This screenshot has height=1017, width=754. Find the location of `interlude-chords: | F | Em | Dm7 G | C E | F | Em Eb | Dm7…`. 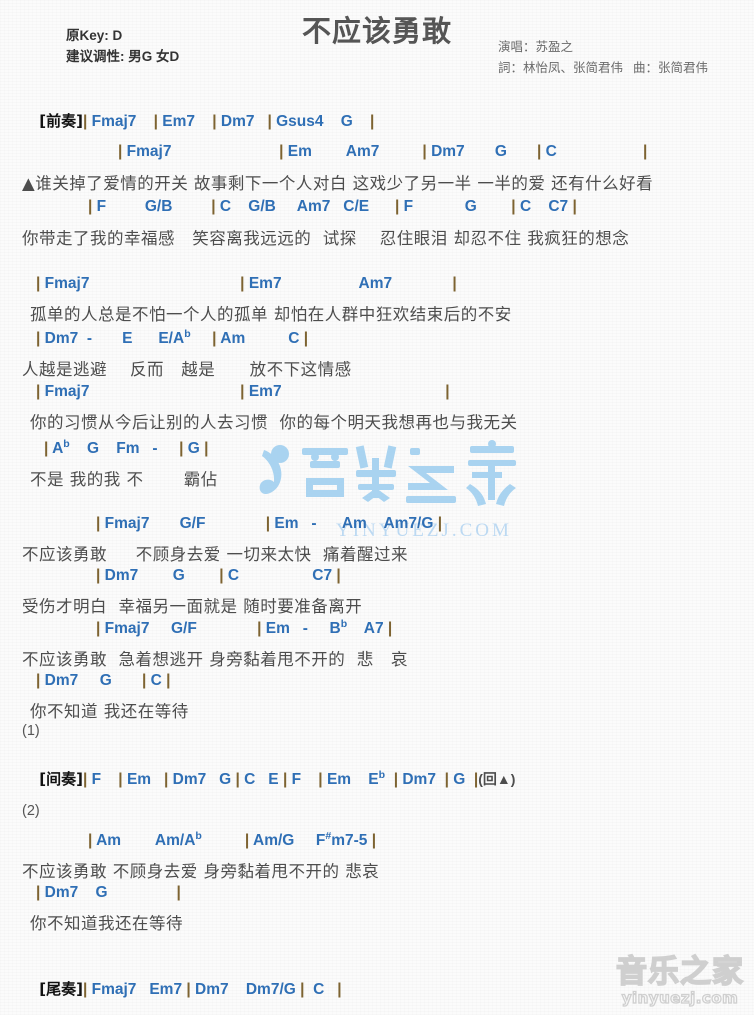

interlude-chords: | F | Em | Dm7 G | C E | F | Em Eb | Dm7… is located at coordinates (280, 778).